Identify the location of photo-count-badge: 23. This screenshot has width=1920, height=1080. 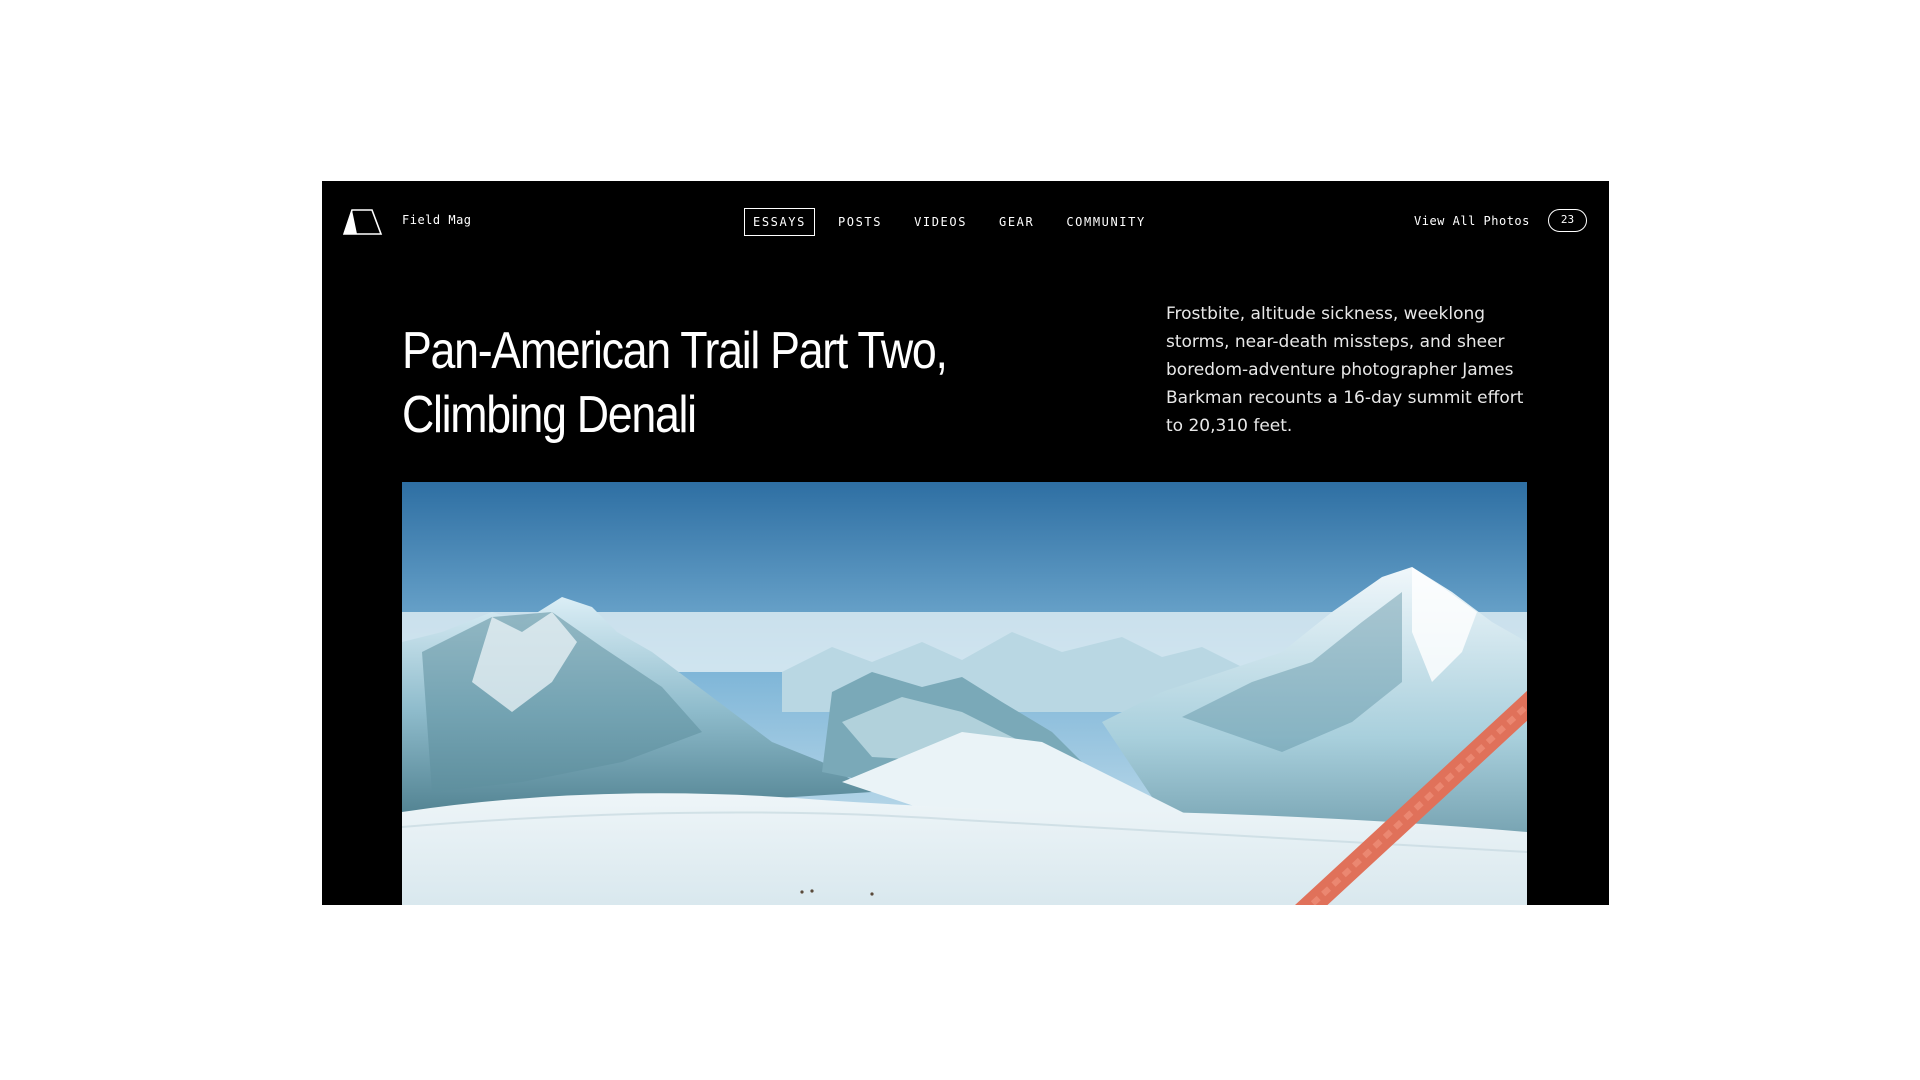
(1567, 220).